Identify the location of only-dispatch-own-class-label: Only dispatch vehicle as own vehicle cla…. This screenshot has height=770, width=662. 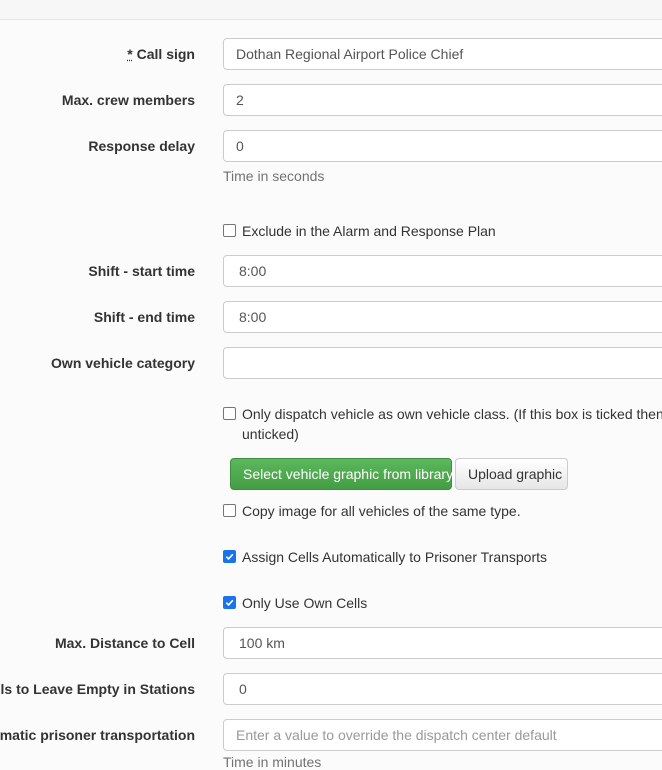
(452, 424).